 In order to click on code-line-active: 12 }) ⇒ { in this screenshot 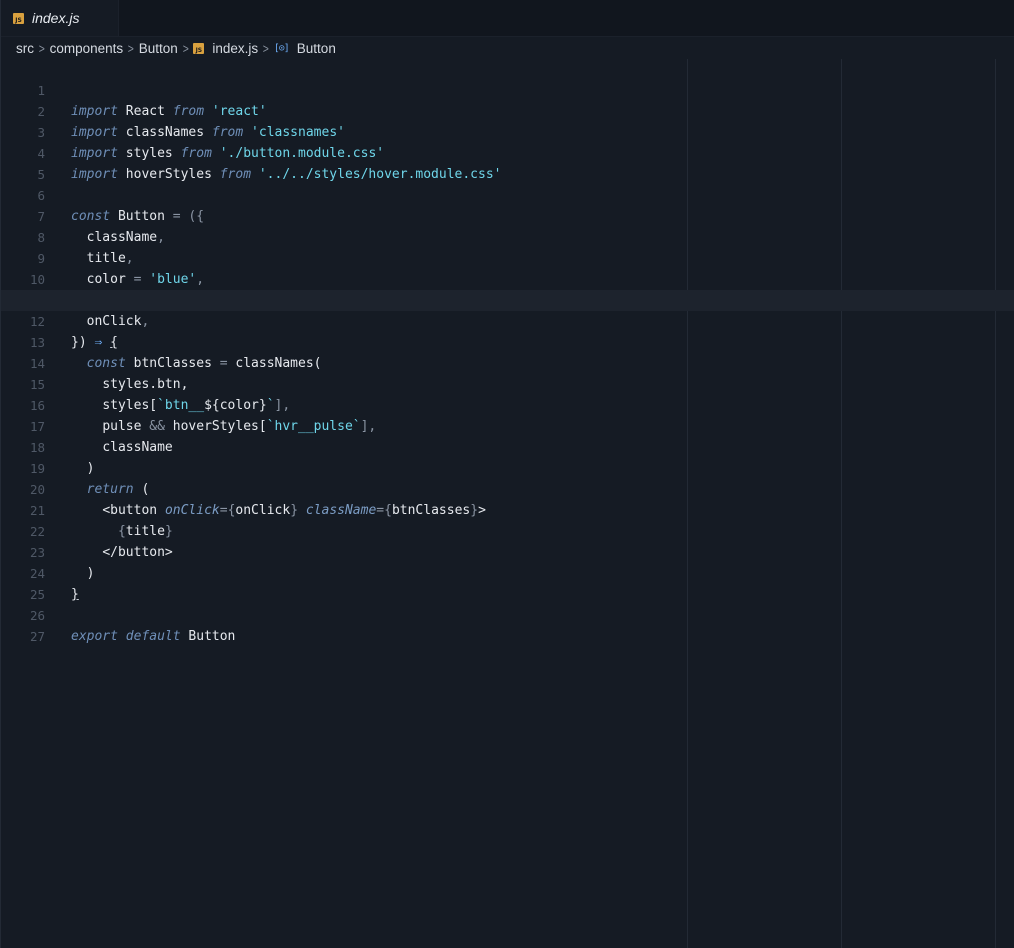, I will do `click(507, 320)`.